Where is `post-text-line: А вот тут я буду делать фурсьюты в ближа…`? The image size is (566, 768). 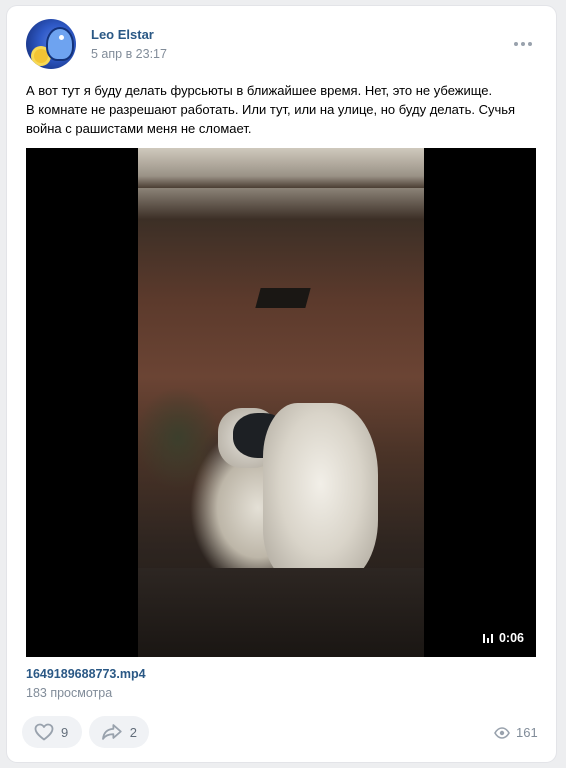 post-text-line: А вот тут я буду делать фурсьюты в ближа… is located at coordinates (259, 90).